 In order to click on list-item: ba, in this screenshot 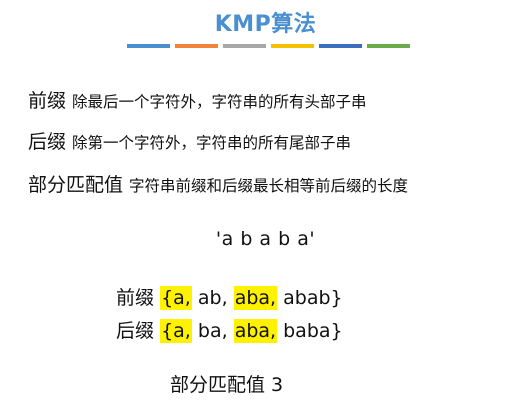, I will do `click(212, 331)`.